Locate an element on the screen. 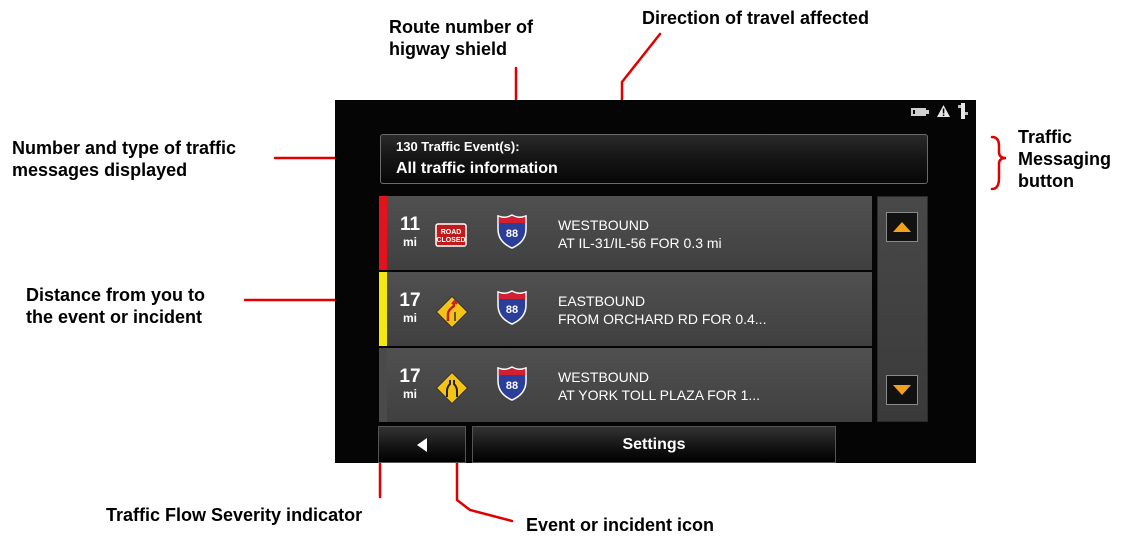  scroll-up-button is located at coordinates (902, 227).